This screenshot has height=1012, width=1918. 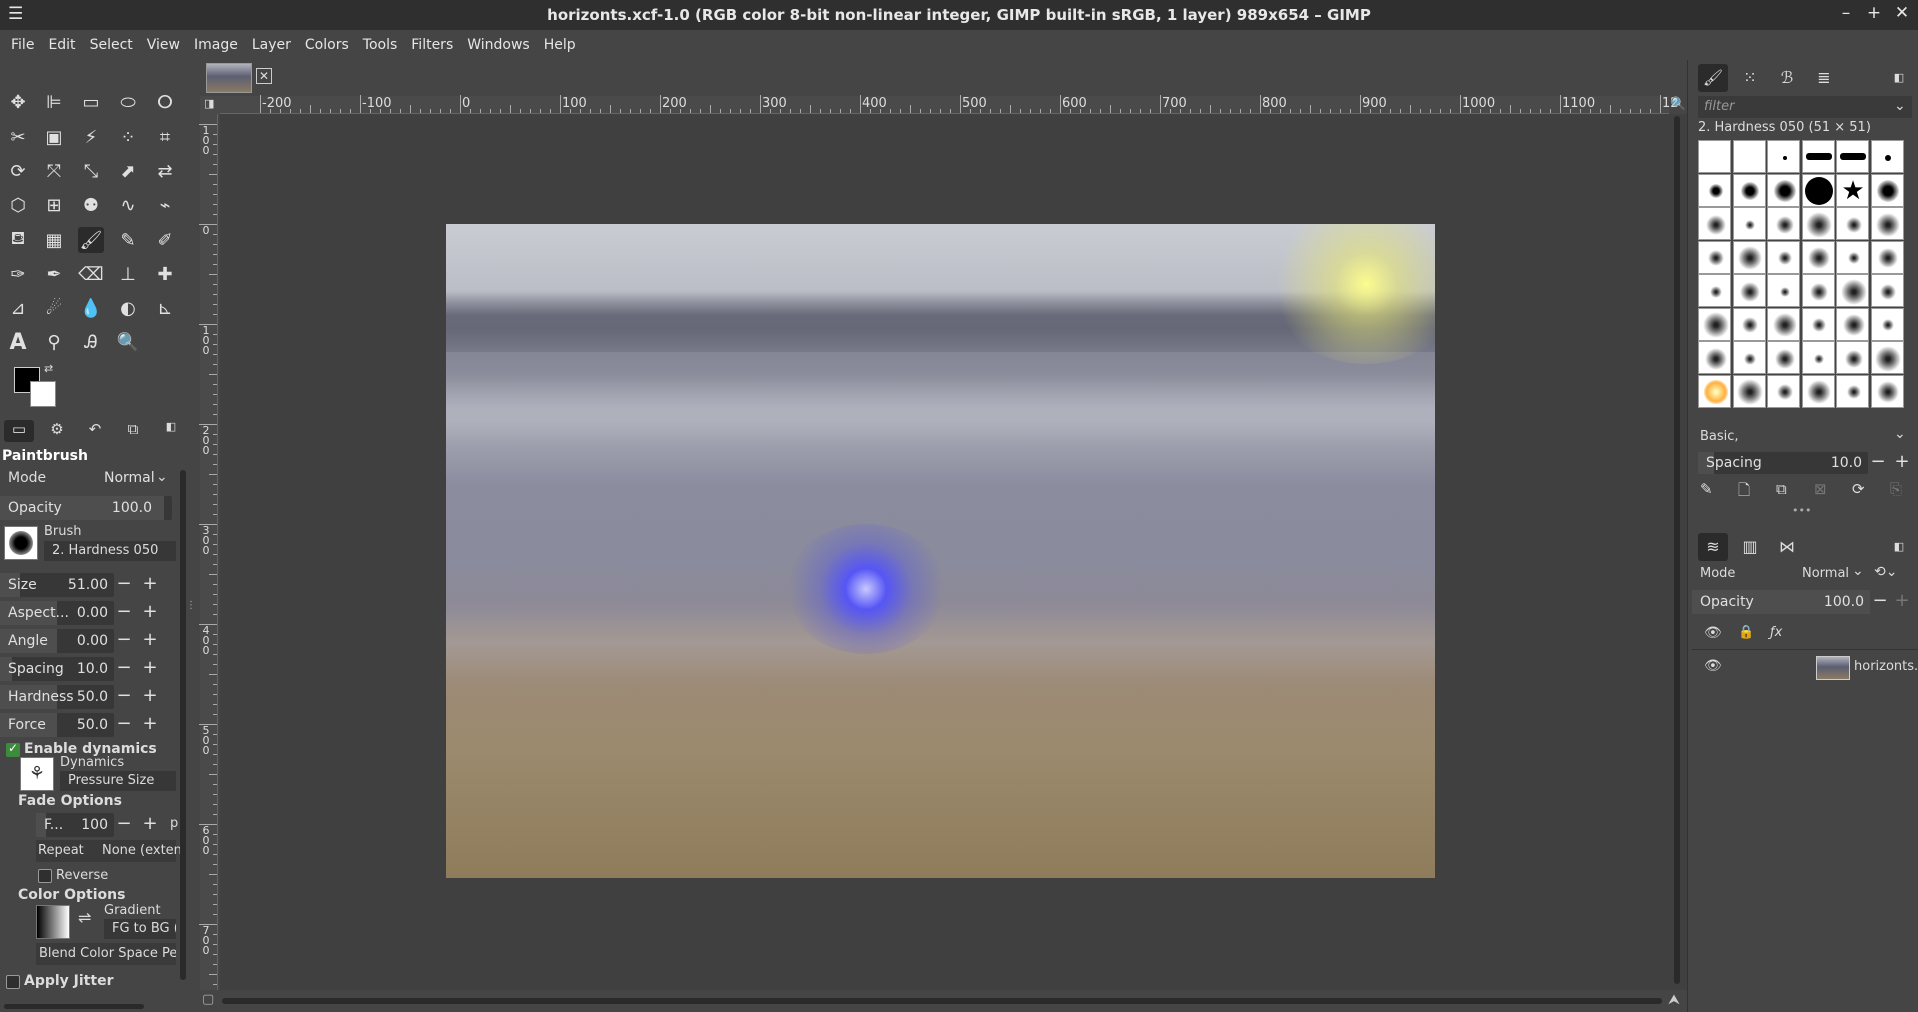 What do you see at coordinates (1880, 600) in the screenshot?
I see `layer-opacity-minus-button: −` at bounding box center [1880, 600].